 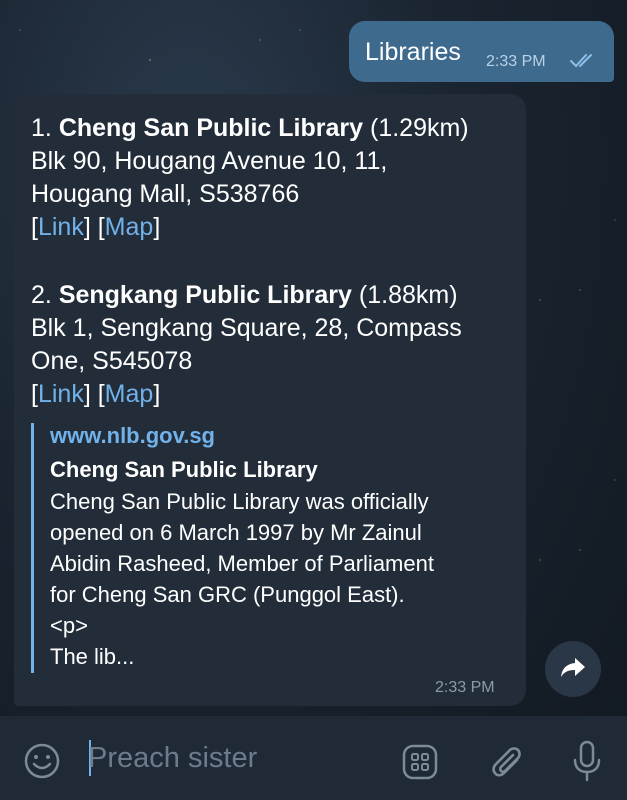 I want to click on outgoing-message-time: 2:33 PM, so click(x=516, y=61).